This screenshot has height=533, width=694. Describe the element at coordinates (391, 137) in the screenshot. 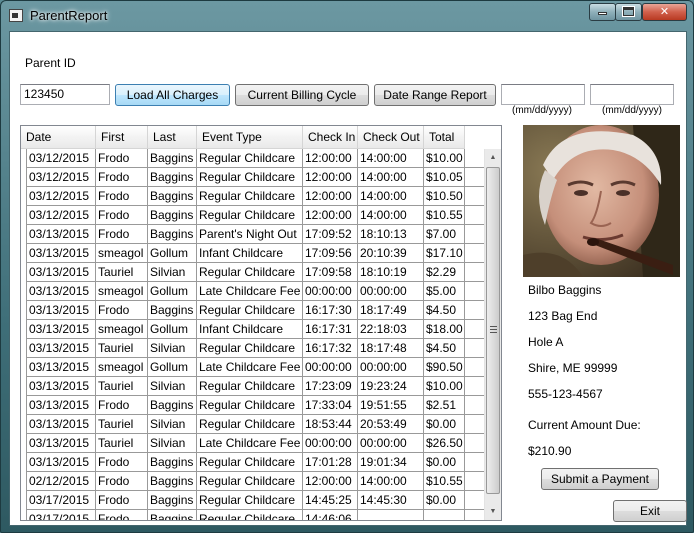

I see `column-header-check-out: Check Out` at that location.